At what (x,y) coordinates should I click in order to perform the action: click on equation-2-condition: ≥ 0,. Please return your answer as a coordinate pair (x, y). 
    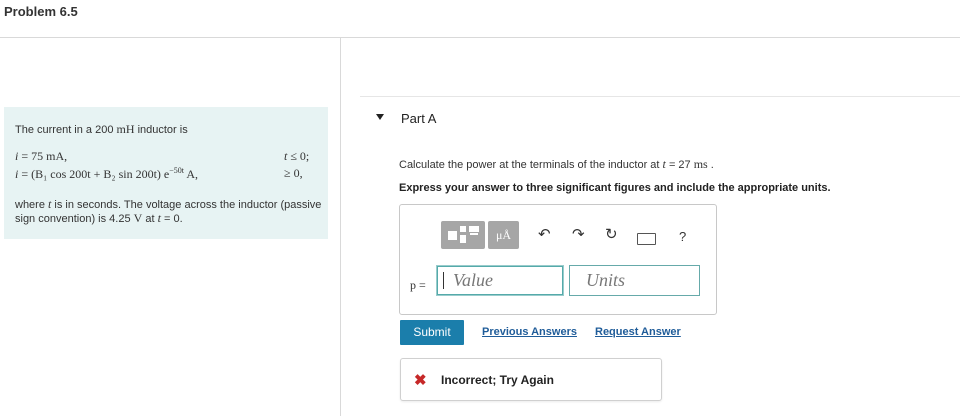
    Looking at the image, I should click on (293, 173).